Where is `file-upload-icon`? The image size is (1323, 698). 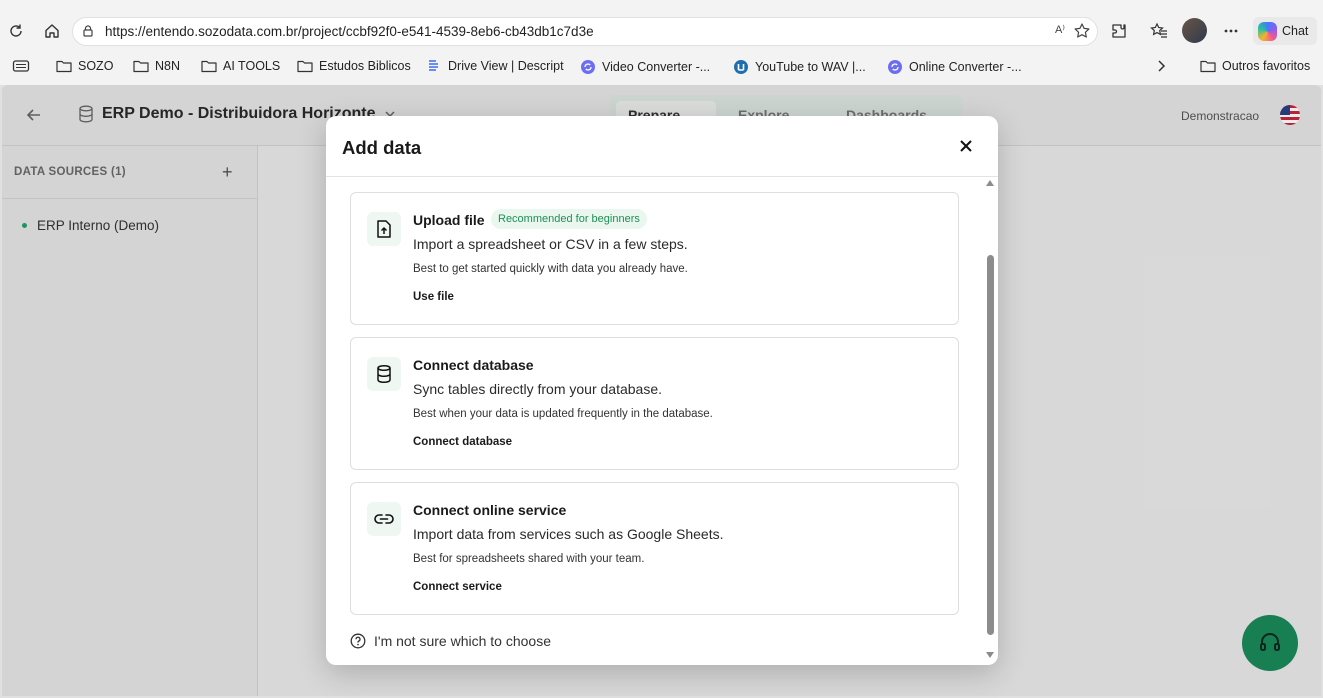
file-upload-icon is located at coordinates (384, 229).